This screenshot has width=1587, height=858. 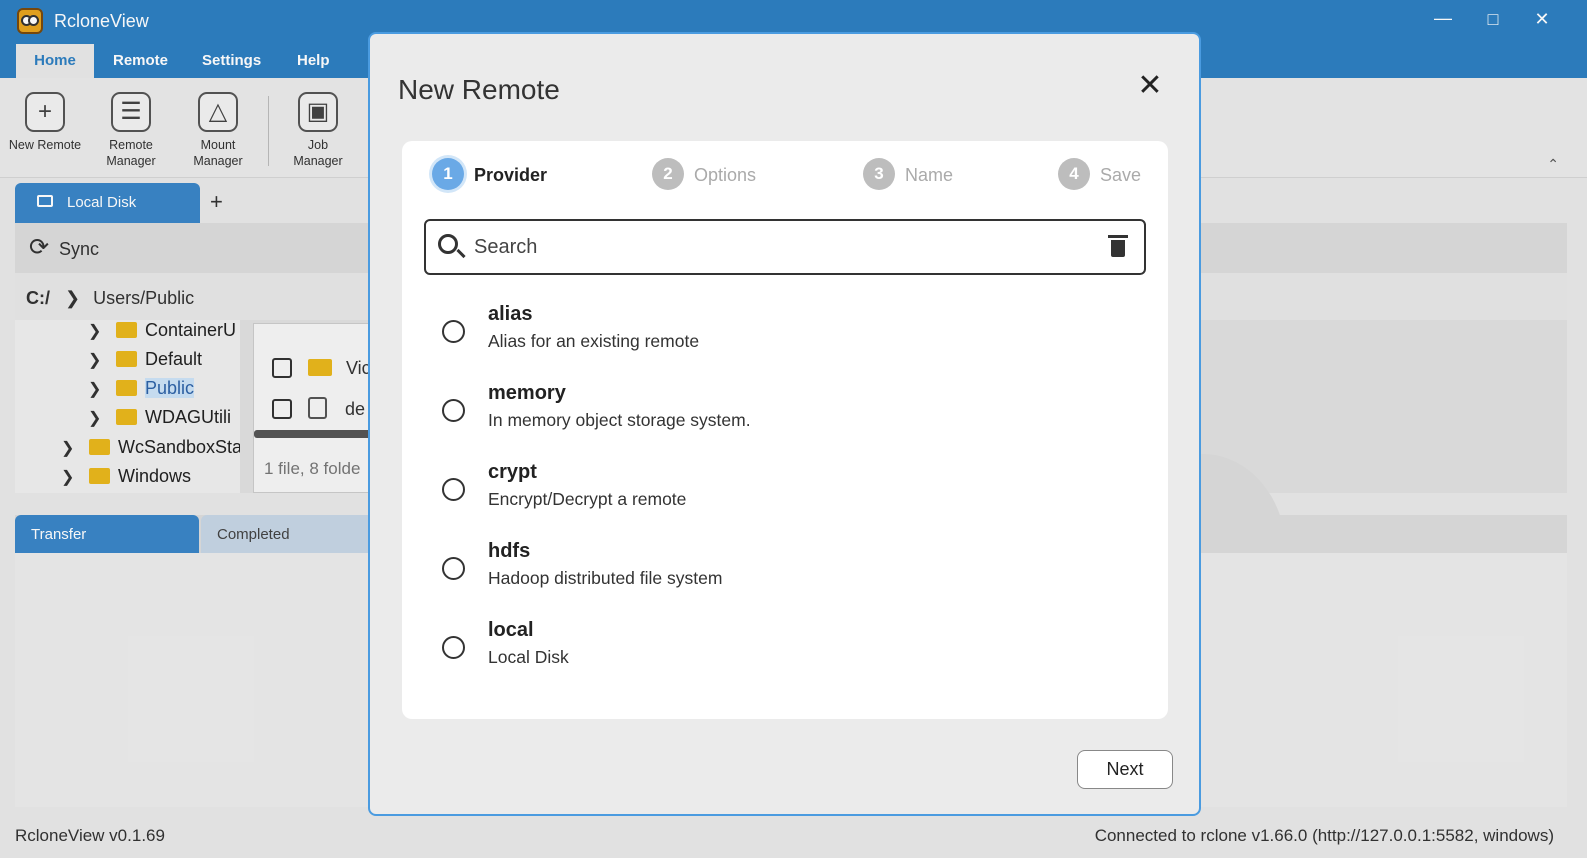 What do you see at coordinates (594, 341) in the screenshot?
I see `provider-description: Alias for an existing remote` at bounding box center [594, 341].